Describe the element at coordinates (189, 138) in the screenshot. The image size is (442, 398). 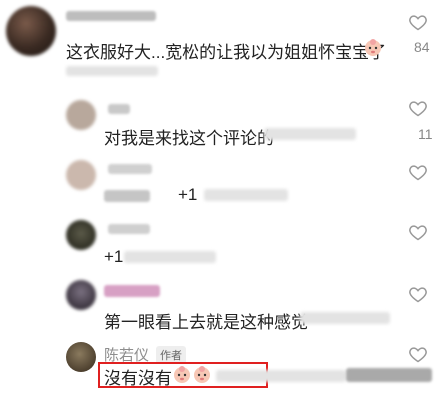
I see `comment-text: 对我是来找这个评论的` at that location.